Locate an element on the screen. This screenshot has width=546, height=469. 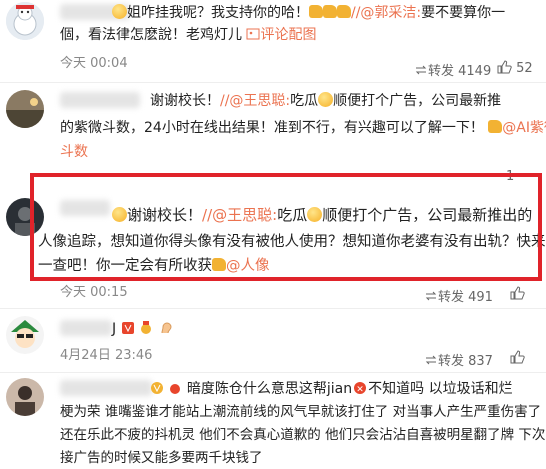
username-line: J is located at coordinates (142, 329).